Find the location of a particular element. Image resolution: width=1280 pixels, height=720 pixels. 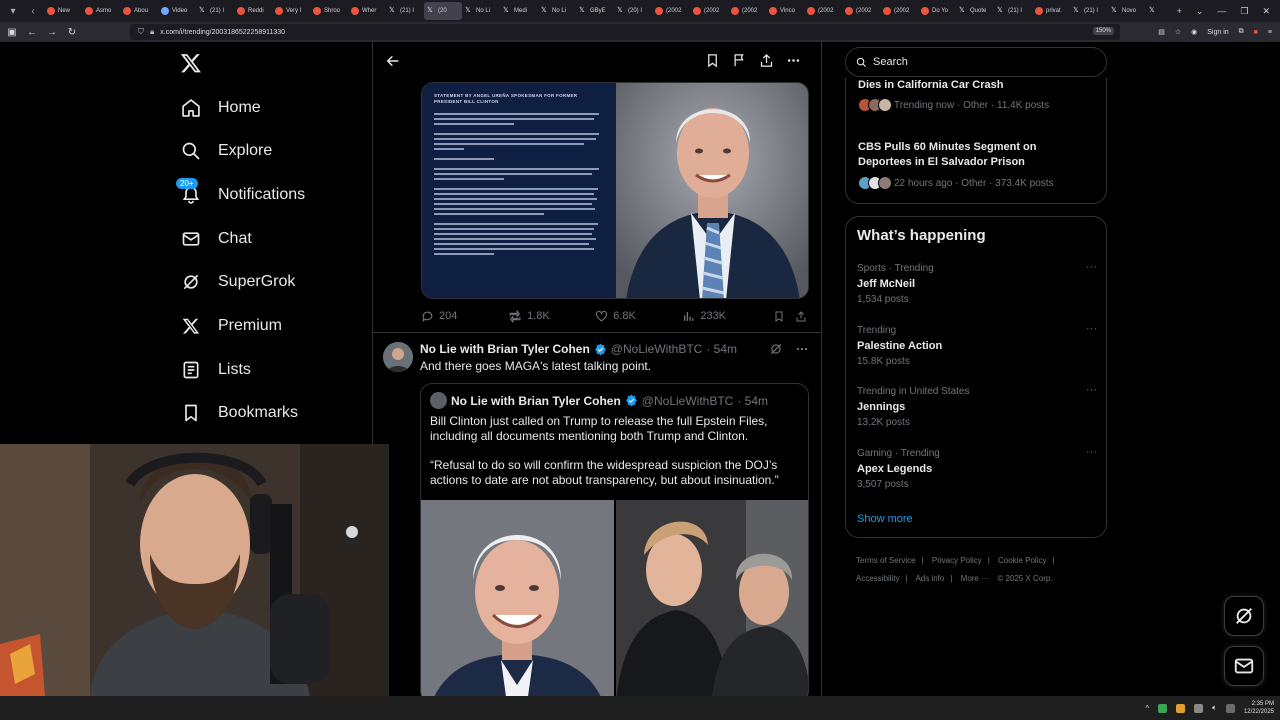

author-name: No Lie with Brian Tyler Cohen is located at coordinates (505, 349).